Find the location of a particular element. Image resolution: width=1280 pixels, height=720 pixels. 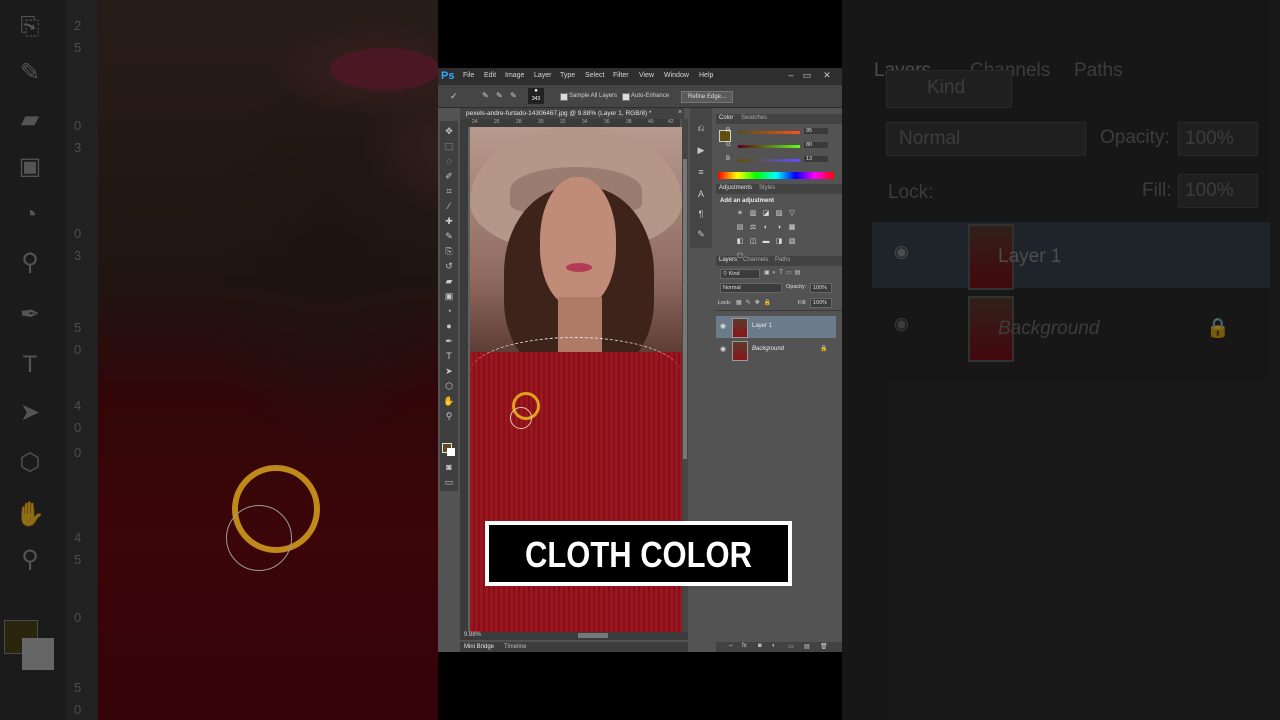

green-slider: G 80 is located at coordinates (777, 145).